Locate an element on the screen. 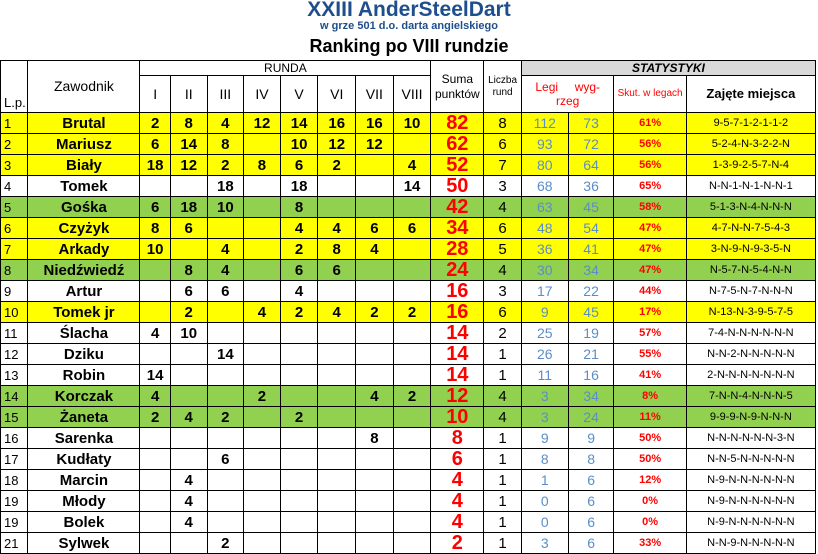 This screenshot has width=818, height=554. places-taken: N-N-1-N-1-N-N-1 is located at coordinates (751, 186).